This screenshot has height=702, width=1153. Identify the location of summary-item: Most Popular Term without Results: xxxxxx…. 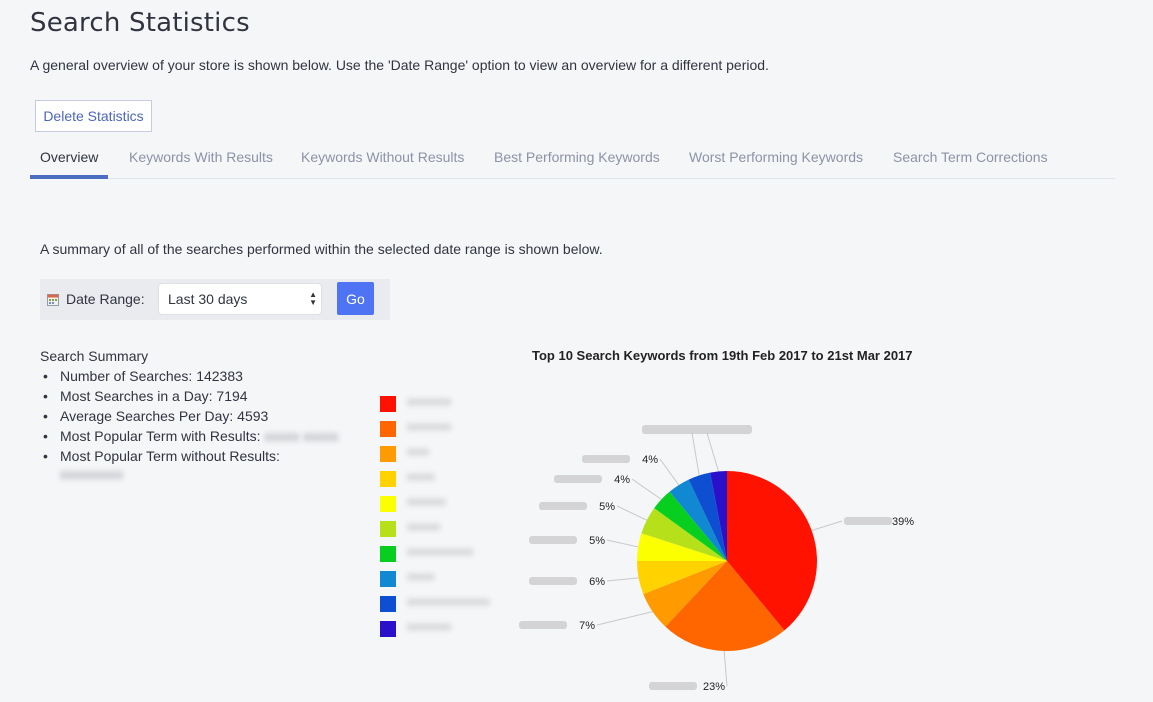
(189, 468).